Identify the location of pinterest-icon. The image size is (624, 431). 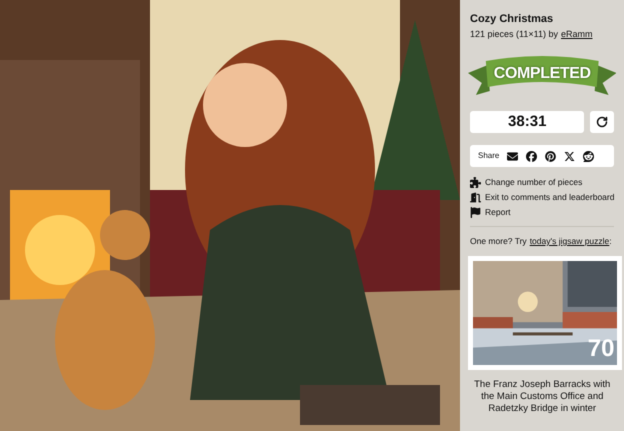
(550, 156).